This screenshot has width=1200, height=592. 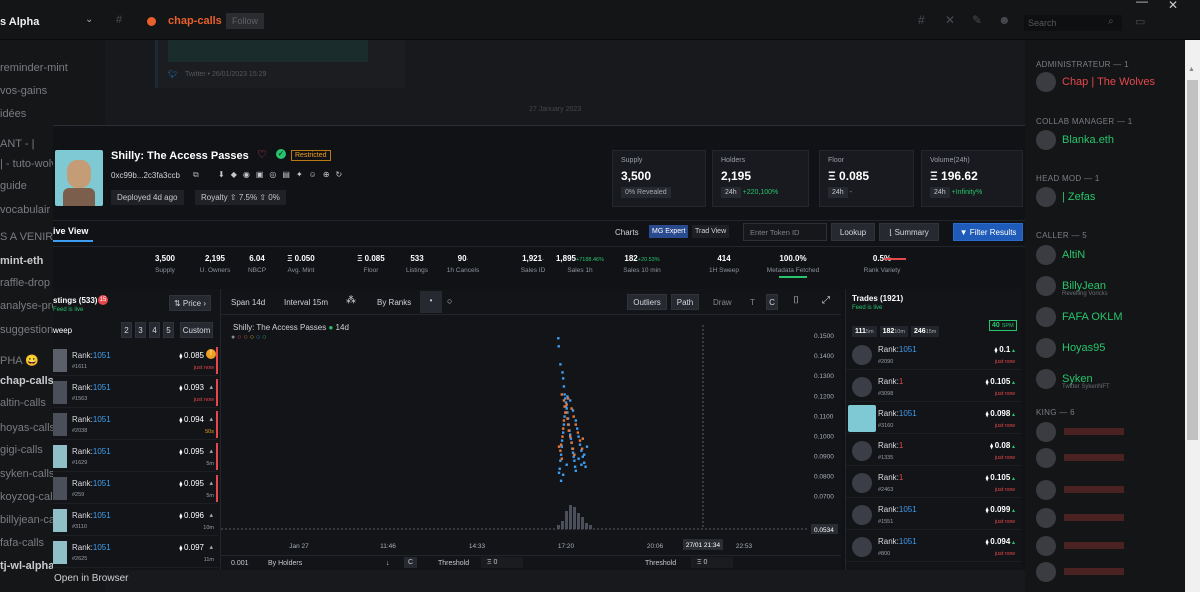 I want to click on trade-row: Rank:1 #2463 ⧫ 0.105 ▴ just now, so click(x=933, y=482).